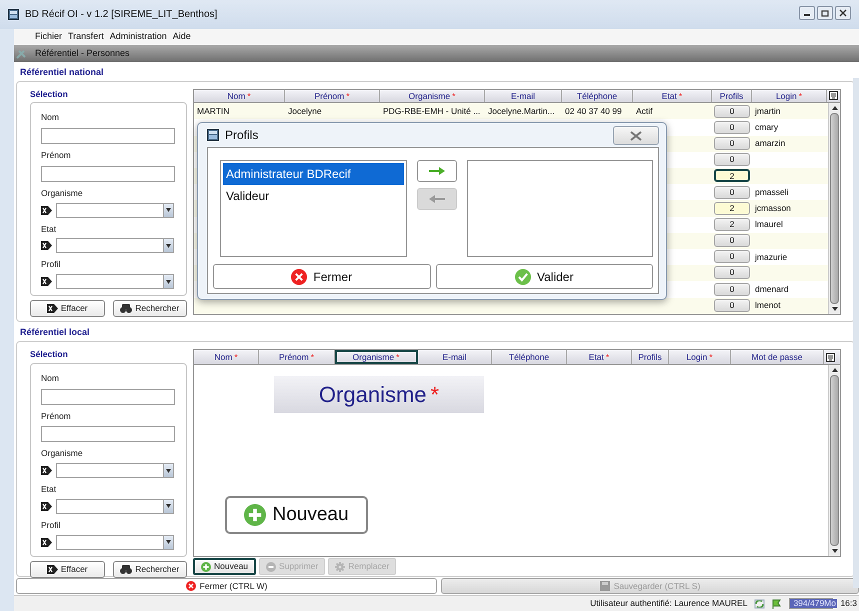 The image size is (859, 611). Describe the element at coordinates (62, 72) in the screenshot. I see `section-title: Référentiel national` at that location.